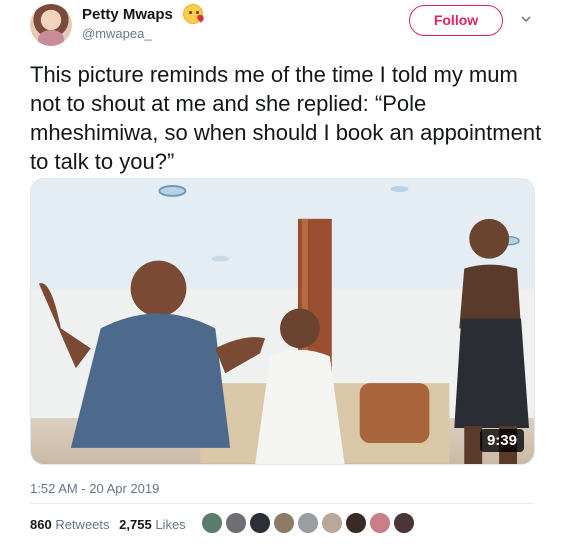 The image size is (566, 545). What do you see at coordinates (172, 190) in the screenshot?
I see `ceiling-light-icon` at bounding box center [172, 190].